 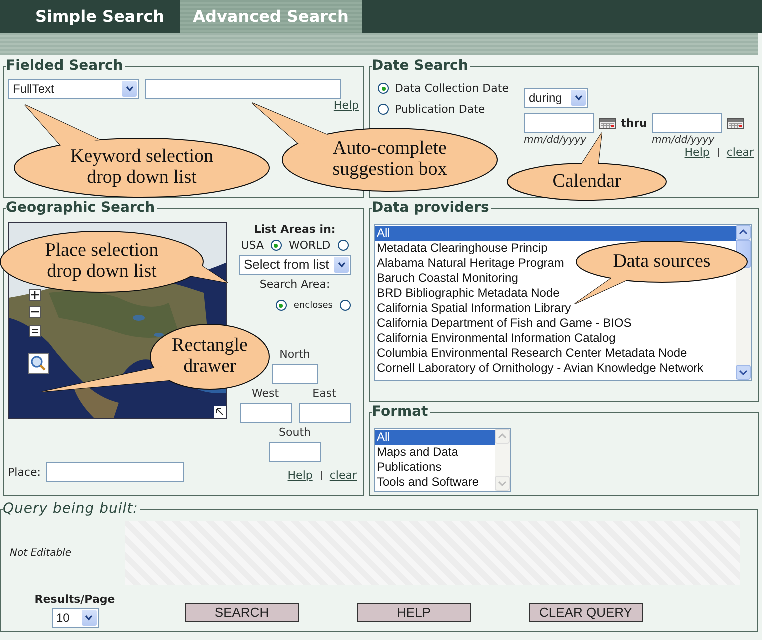 I want to click on radio-label: WORLD, so click(x=309, y=245).